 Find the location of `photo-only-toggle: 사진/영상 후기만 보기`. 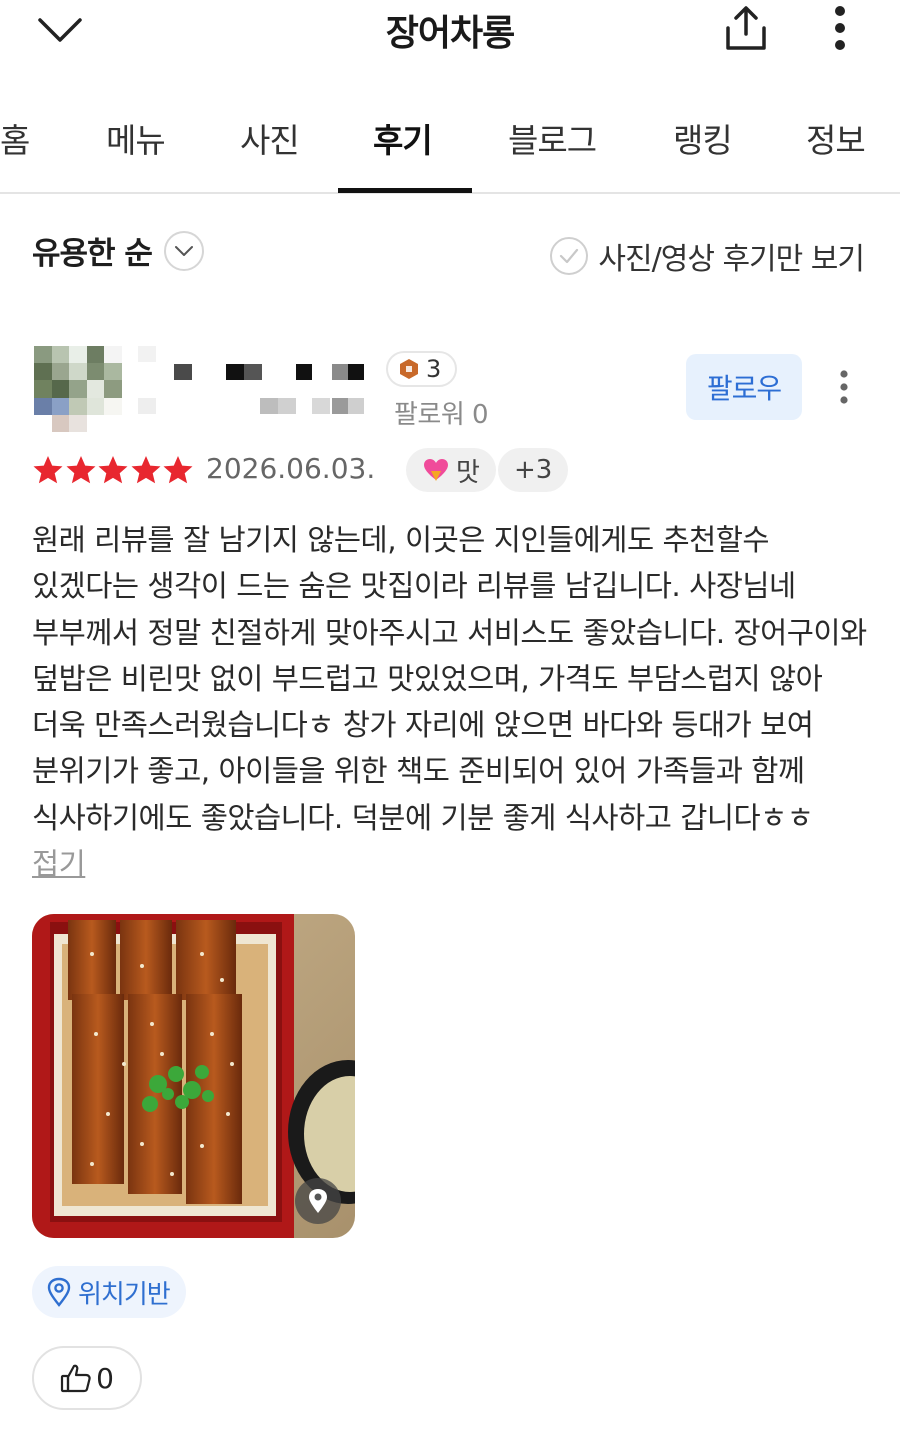

photo-only-toggle: 사진/영상 후기만 보기 is located at coordinates (707, 256).